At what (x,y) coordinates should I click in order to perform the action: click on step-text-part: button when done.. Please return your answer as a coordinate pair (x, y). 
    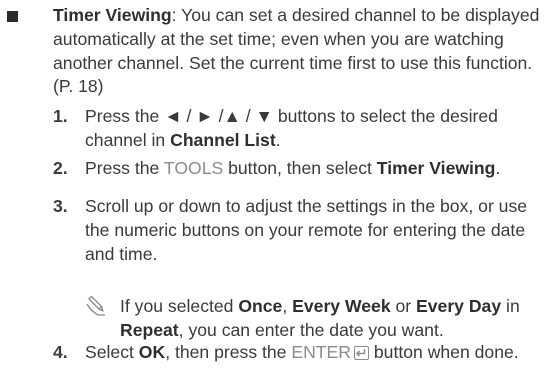
    Looking at the image, I should click on (444, 352).